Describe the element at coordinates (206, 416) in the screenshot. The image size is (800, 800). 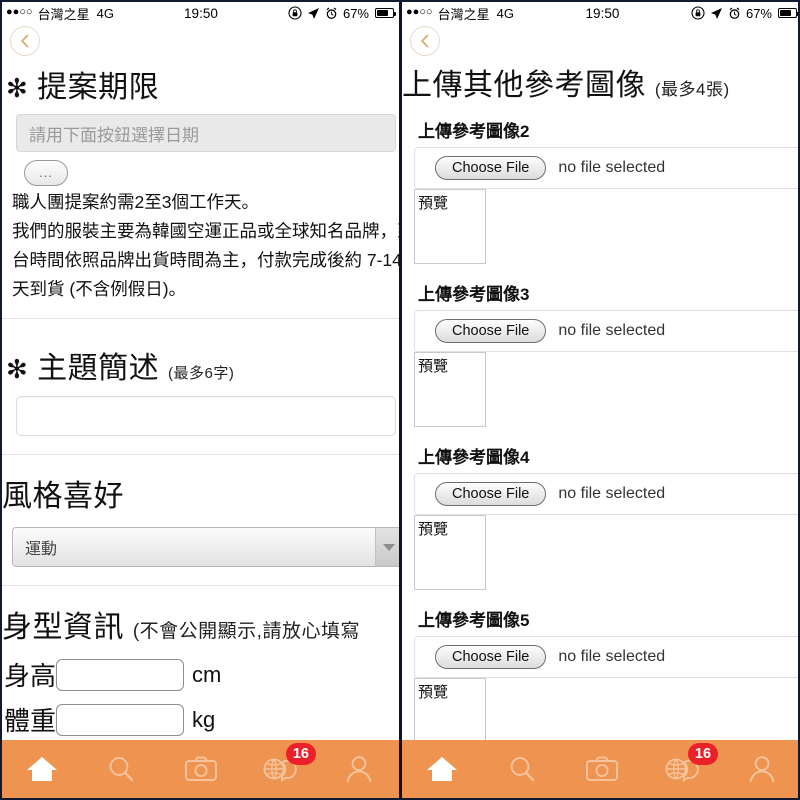
I see `topic-input` at that location.